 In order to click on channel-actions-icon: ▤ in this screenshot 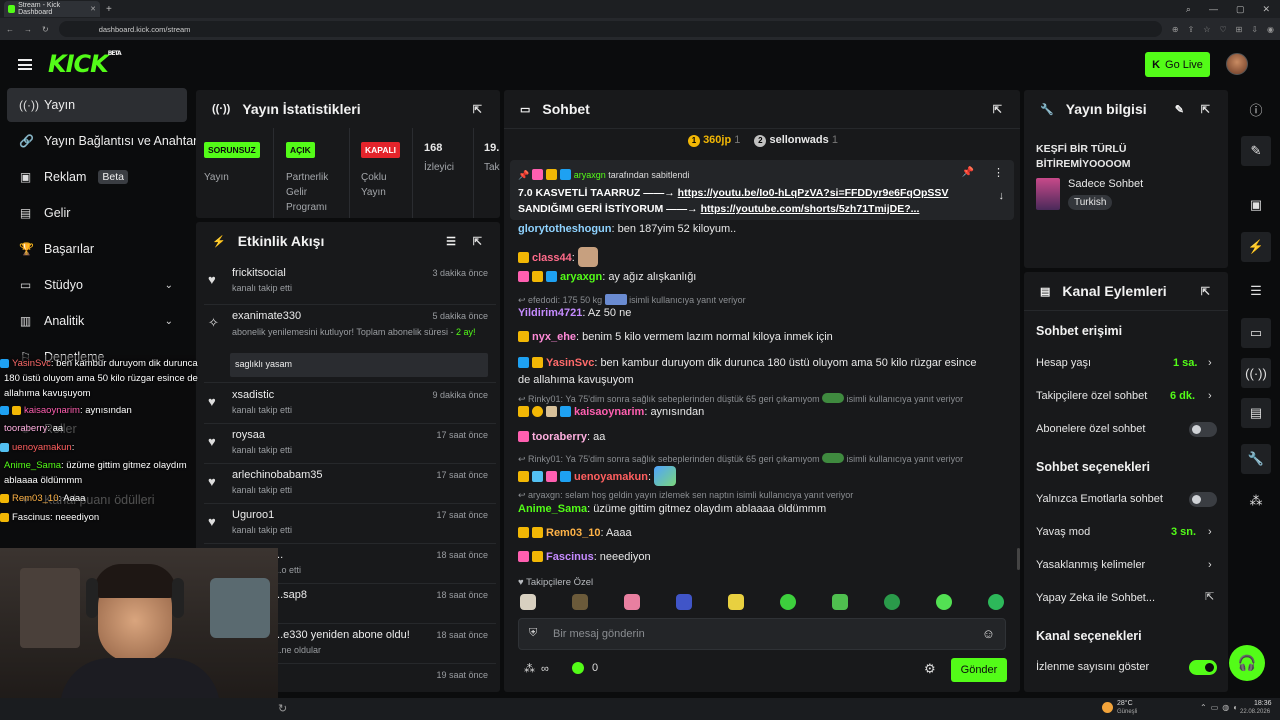, I will do `click(1256, 413)`.